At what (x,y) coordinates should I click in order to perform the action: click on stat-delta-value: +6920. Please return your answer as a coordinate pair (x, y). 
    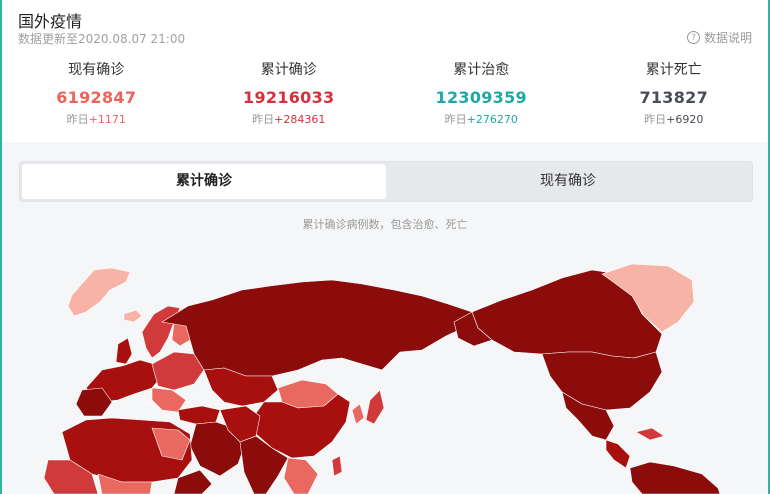
    Looking at the image, I should click on (685, 119).